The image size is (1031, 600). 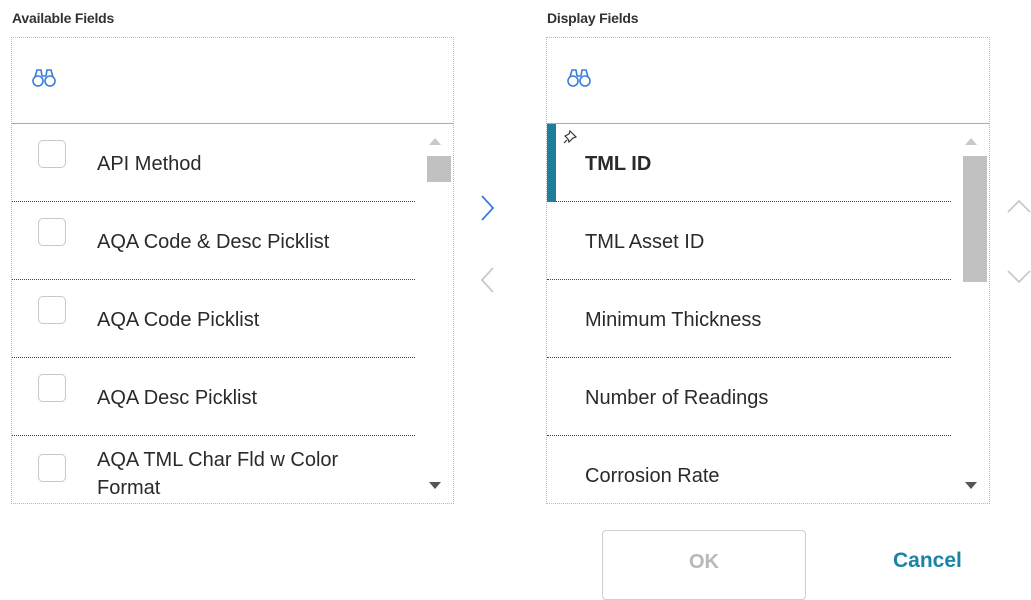 I want to click on list-item: API Method, so click(x=213, y=163).